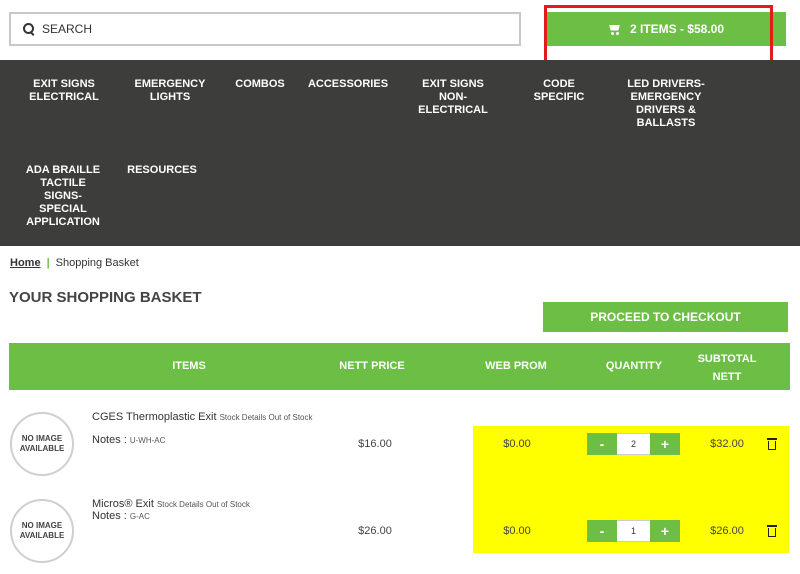  I want to click on nav-item-code-specific: CODE SPECIFIC, so click(559, 91).